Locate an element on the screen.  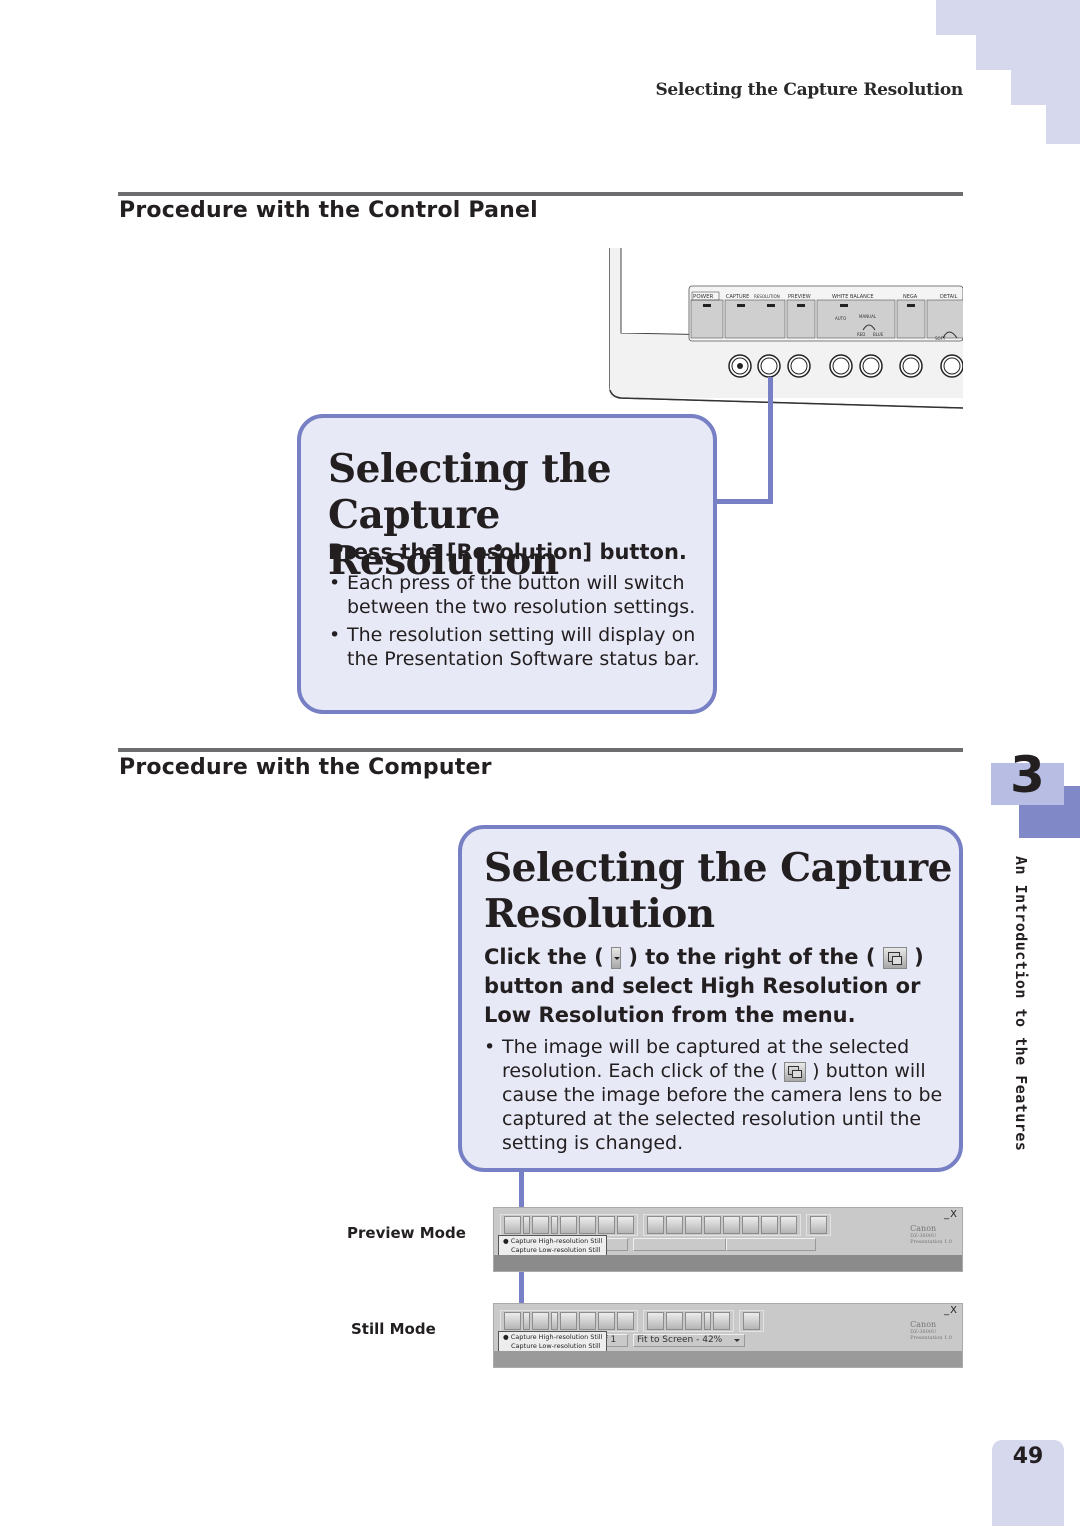
rotate-dropdown-button is located at coordinates (707, 1321).